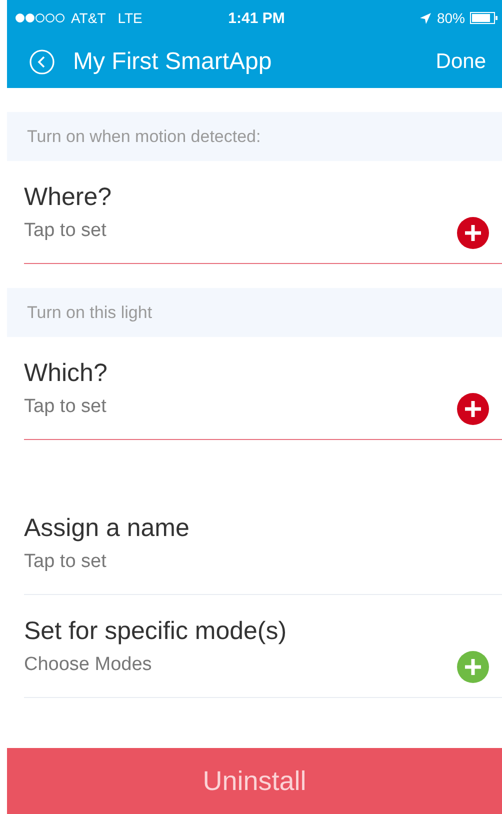 This screenshot has width=502, height=814. Describe the element at coordinates (263, 543) in the screenshot. I see `setting-row: Assign a name Tap to set` at that location.